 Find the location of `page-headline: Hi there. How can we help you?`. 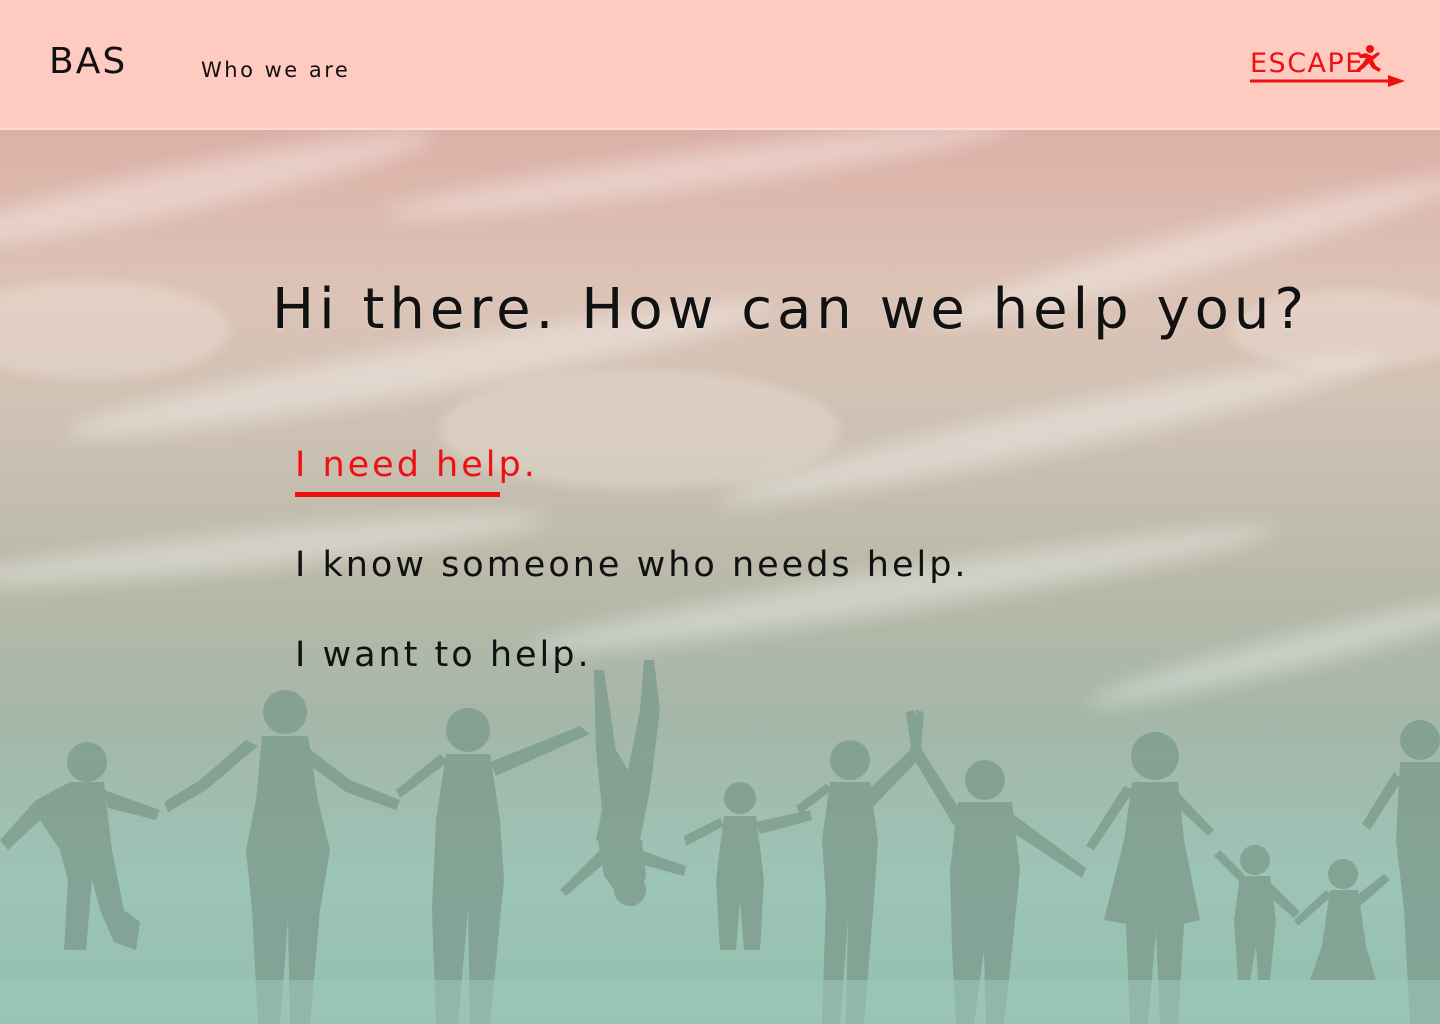

page-headline: Hi there. How can we help you? is located at coordinates (791, 309).